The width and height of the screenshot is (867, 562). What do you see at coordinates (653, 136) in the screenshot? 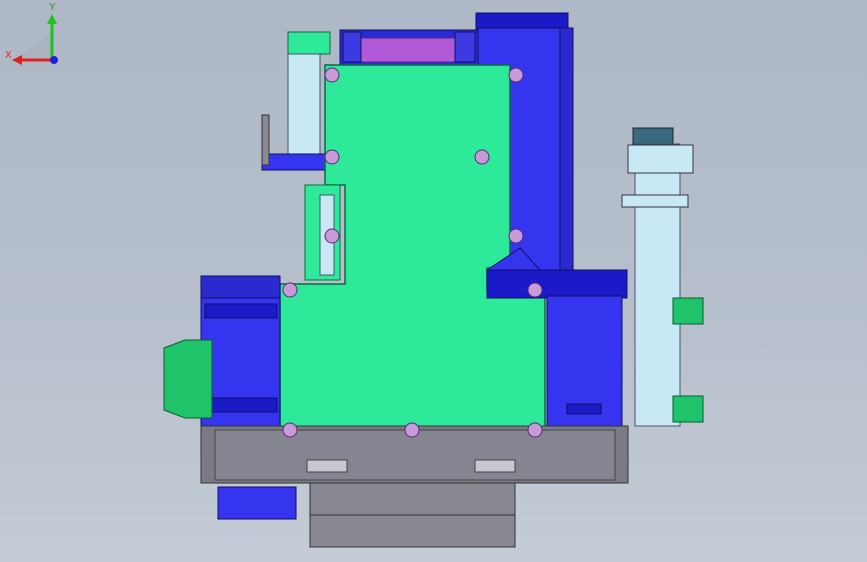
I see `right-arm-cap` at bounding box center [653, 136].